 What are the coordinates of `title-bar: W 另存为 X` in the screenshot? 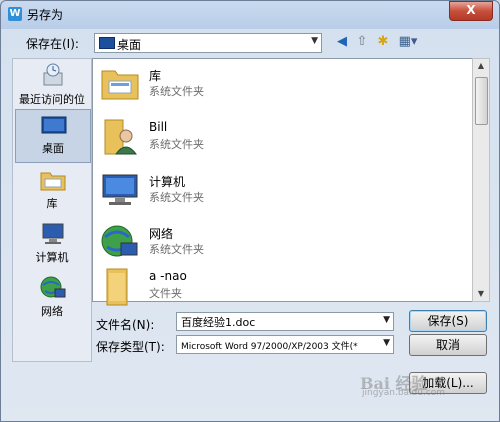 It's located at (250, 14).